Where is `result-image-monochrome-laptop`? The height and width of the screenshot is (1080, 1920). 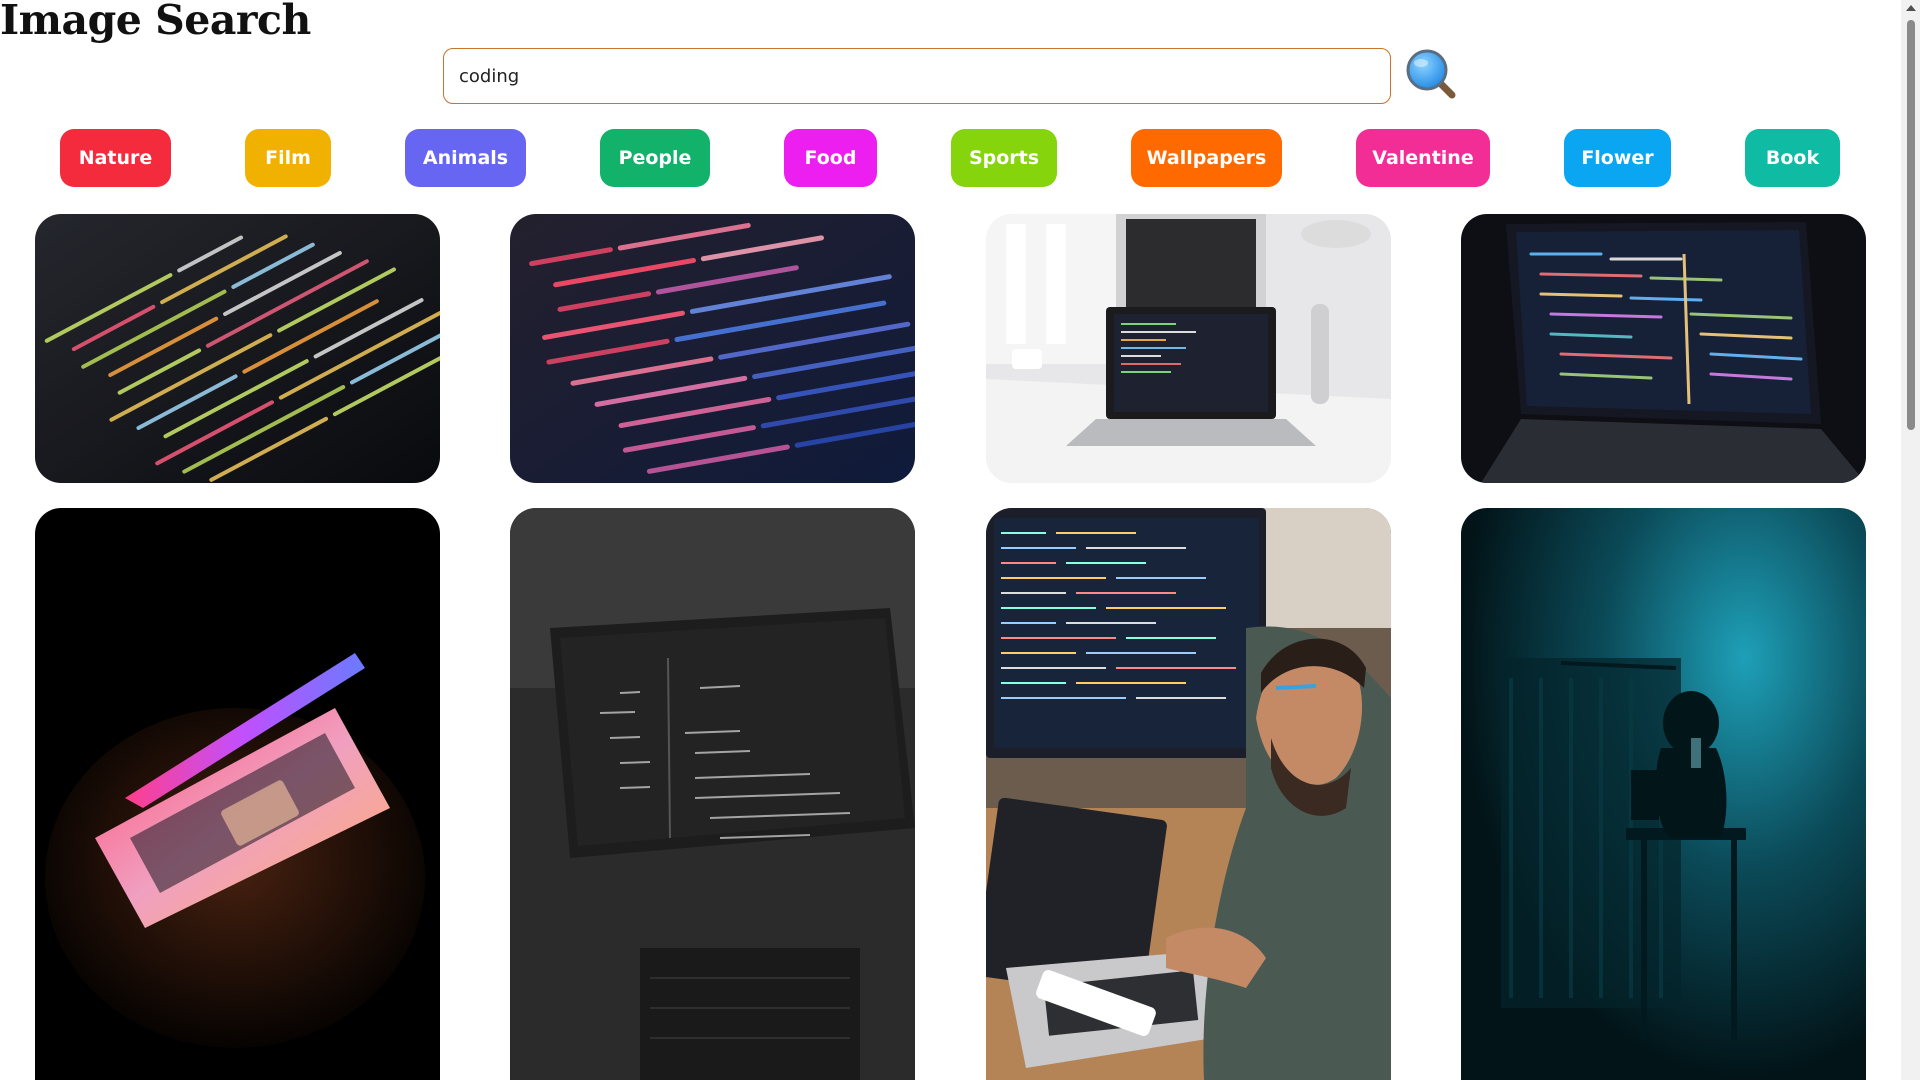
result-image-monochrome-laptop is located at coordinates (712, 794).